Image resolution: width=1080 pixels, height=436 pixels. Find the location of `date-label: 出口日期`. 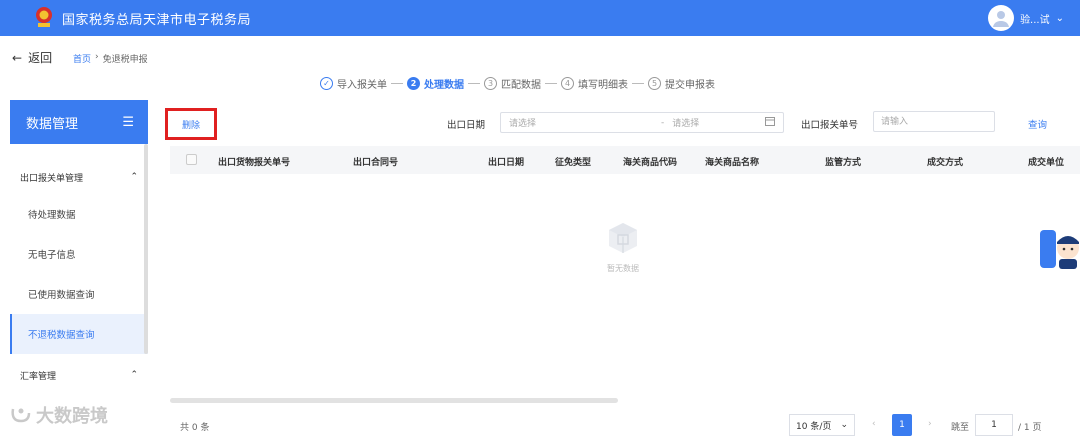

date-label: 出口日期 is located at coordinates (466, 125).